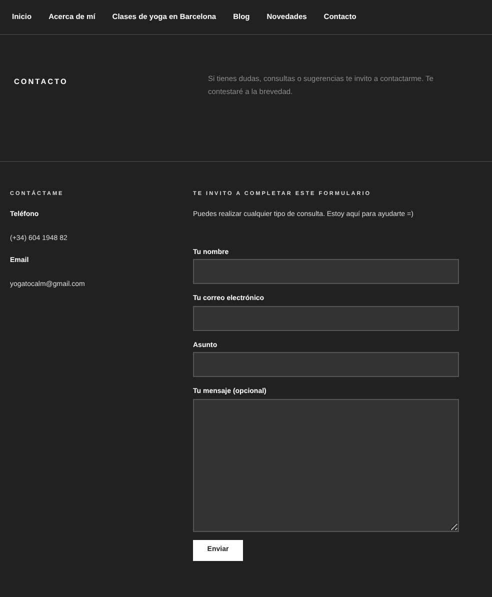  What do you see at coordinates (326, 465) in the screenshot?
I see `message-field` at bounding box center [326, 465].